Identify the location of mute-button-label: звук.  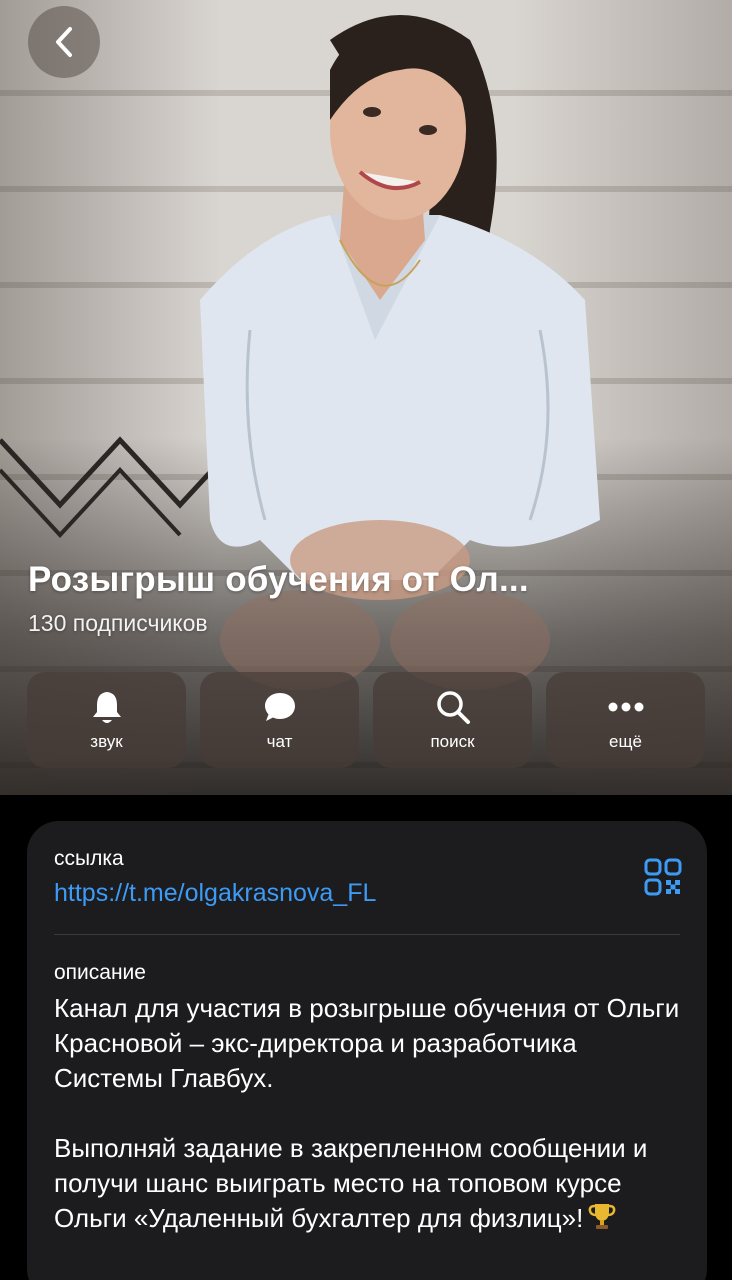
(106, 741).